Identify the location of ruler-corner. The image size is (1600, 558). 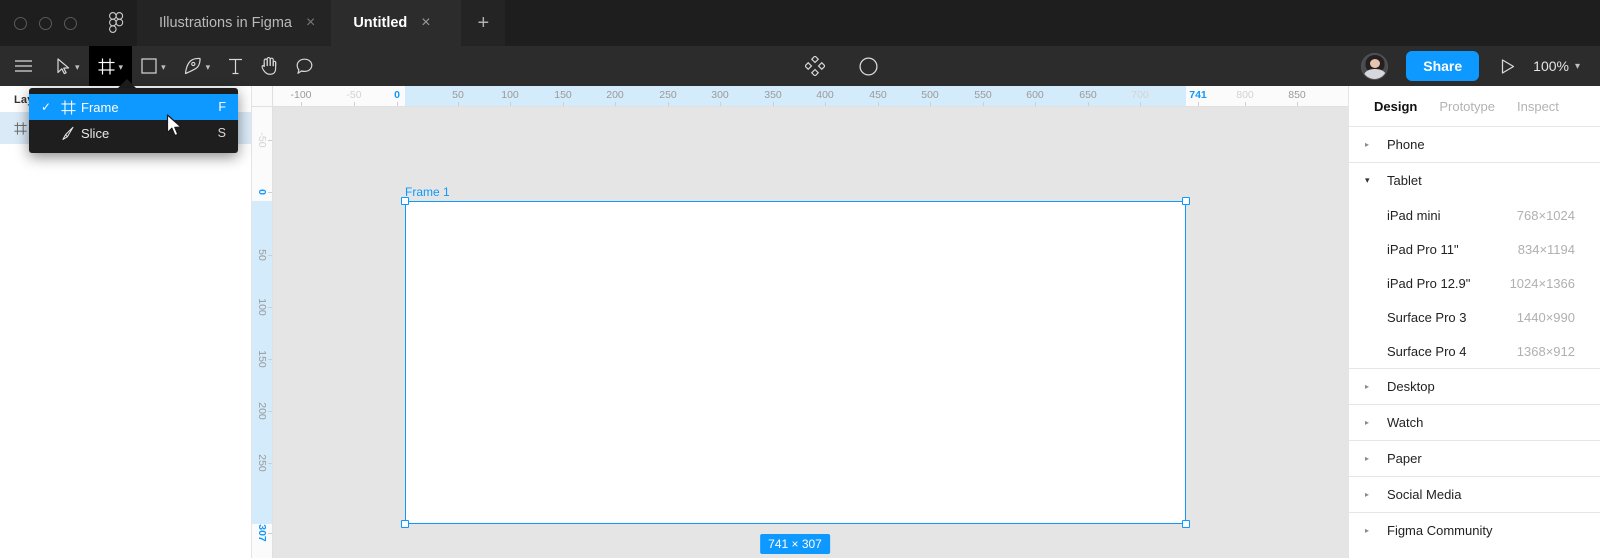
(262, 96).